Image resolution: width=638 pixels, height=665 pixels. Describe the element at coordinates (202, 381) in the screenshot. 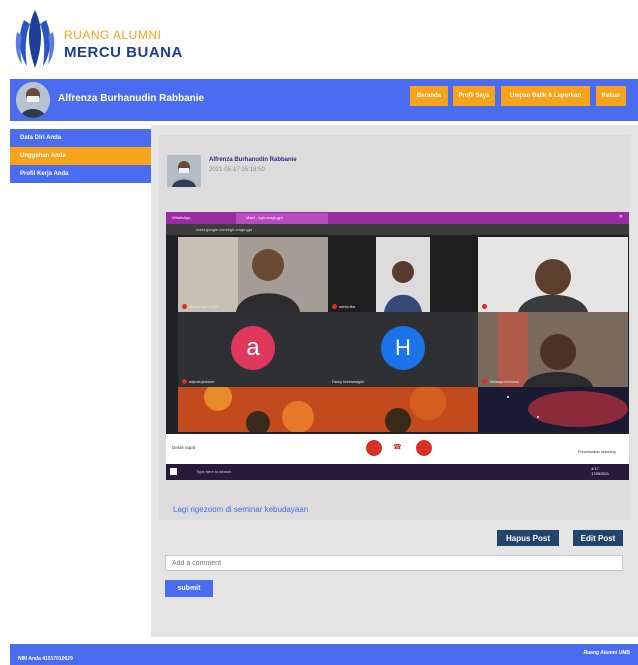

I see `participant-name: adjeola jeubiere` at that location.